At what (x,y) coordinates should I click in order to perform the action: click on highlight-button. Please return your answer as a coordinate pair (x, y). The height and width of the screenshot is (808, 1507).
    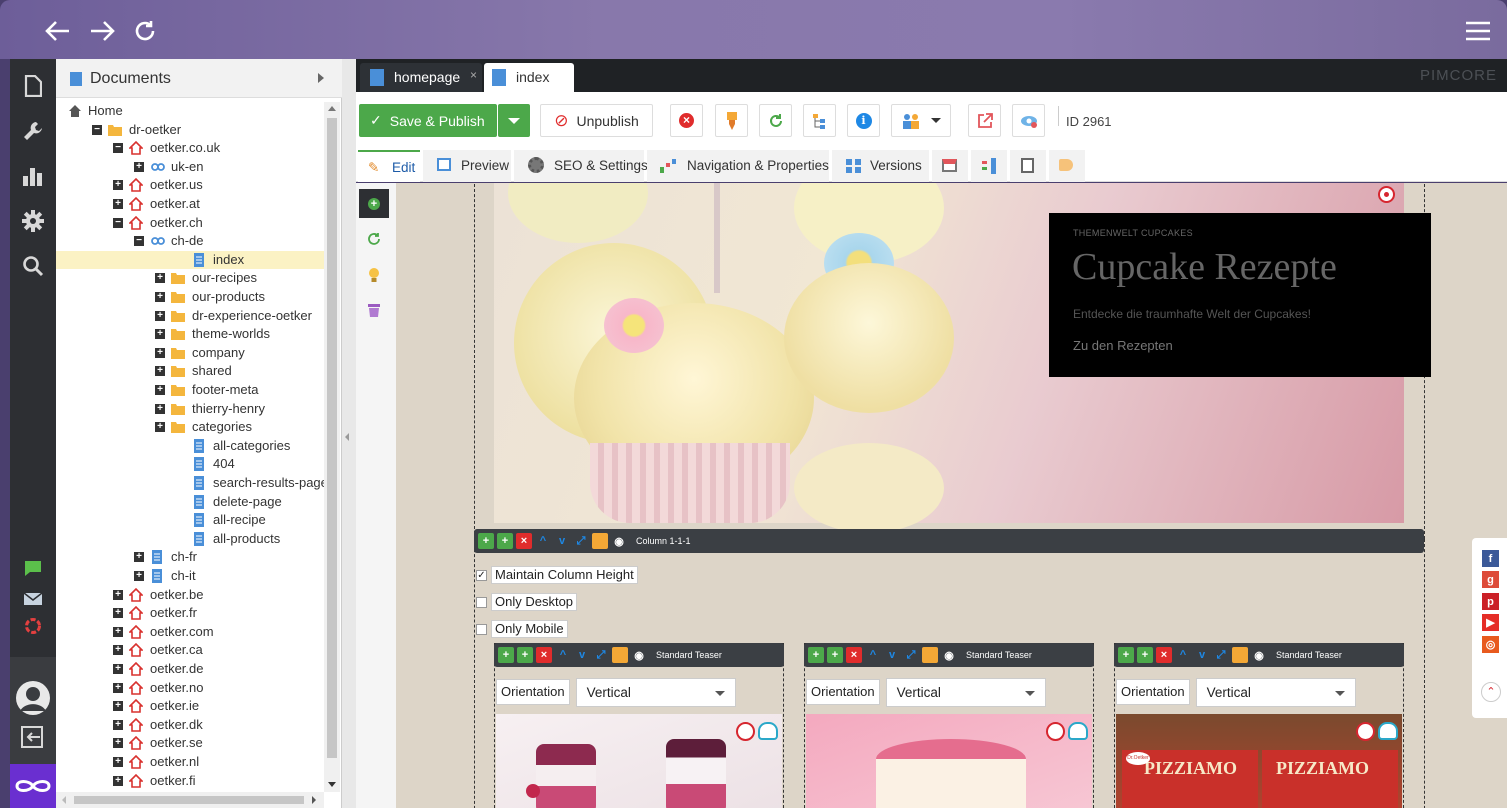
    Looking at the image, I should click on (374, 274).